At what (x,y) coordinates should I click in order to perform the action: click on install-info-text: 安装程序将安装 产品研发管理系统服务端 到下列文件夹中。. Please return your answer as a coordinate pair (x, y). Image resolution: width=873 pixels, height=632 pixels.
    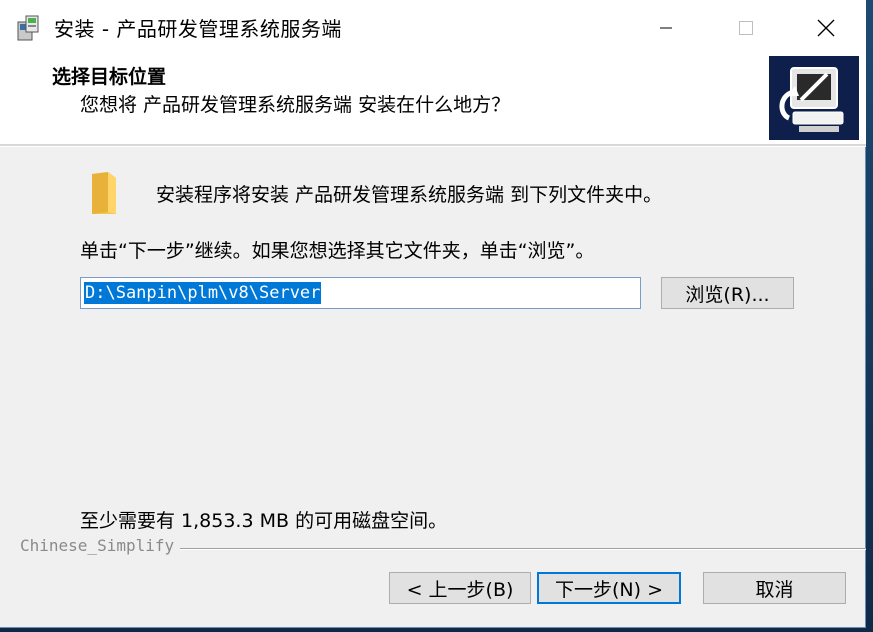
    Looking at the image, I should click on (409, 195).